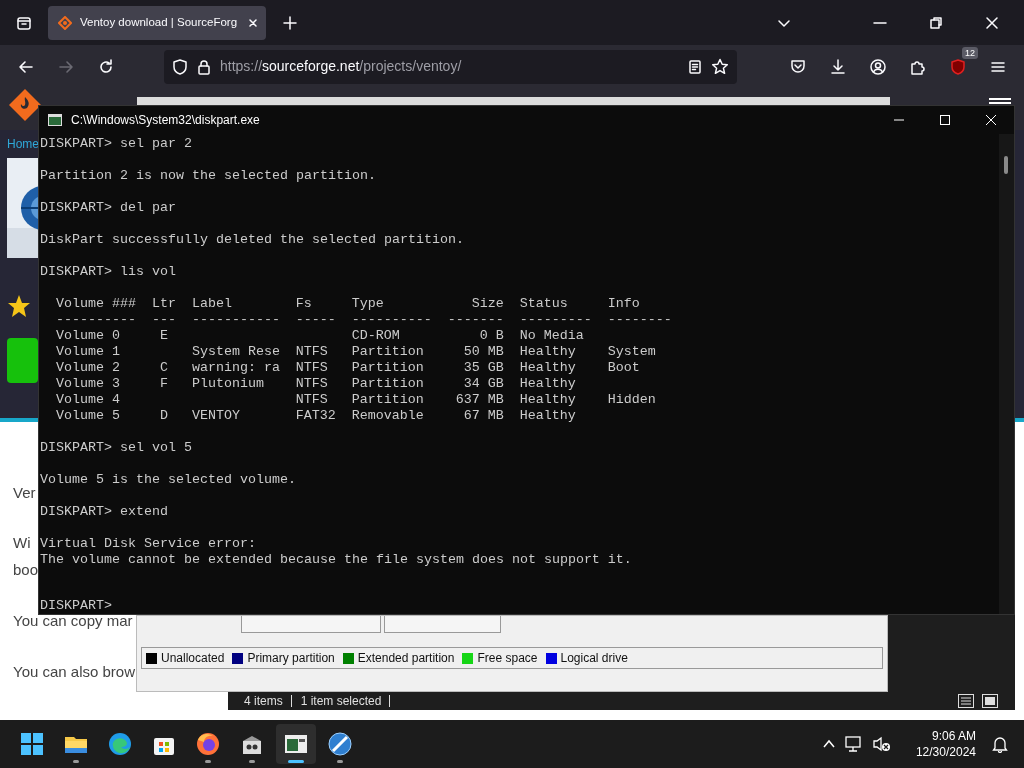  What do you see at coordinates (108, 272) in the screenshot?
I see `console-line: DISKPART> lis vol` at bounding box center [108, 272].